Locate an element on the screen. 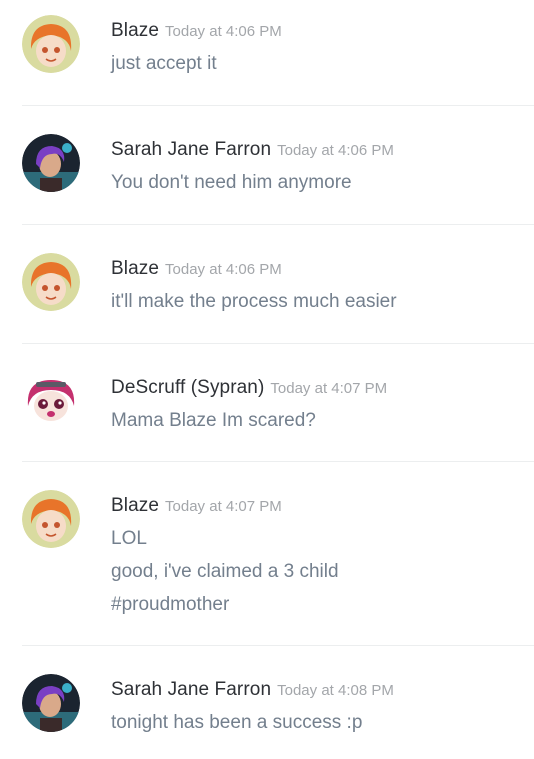 This screenshot has height=759, width=534. magenta-hair-avatar-icon is located at coordinates (51, 401).